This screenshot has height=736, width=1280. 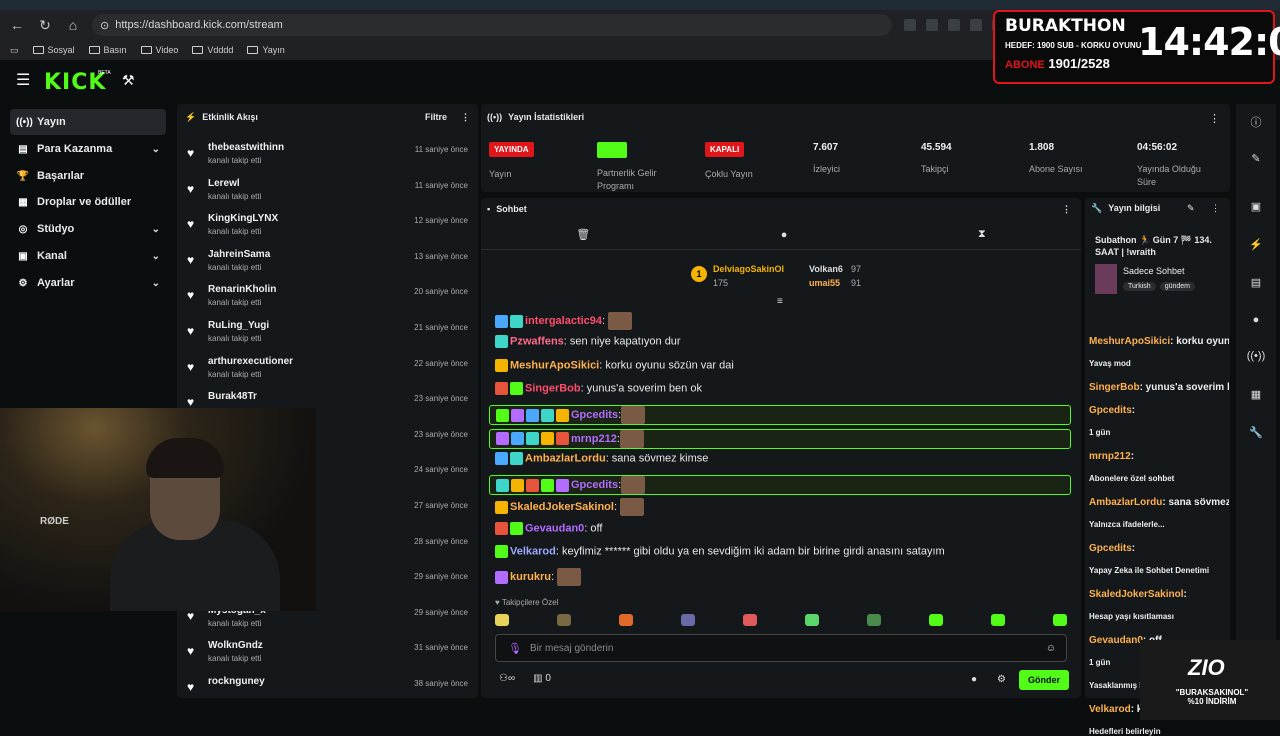 What do you see at coordinates (14, 50) in the screenshot?
I see `bookmark-menu-icon: ▭` at bounding box center [14, 50].